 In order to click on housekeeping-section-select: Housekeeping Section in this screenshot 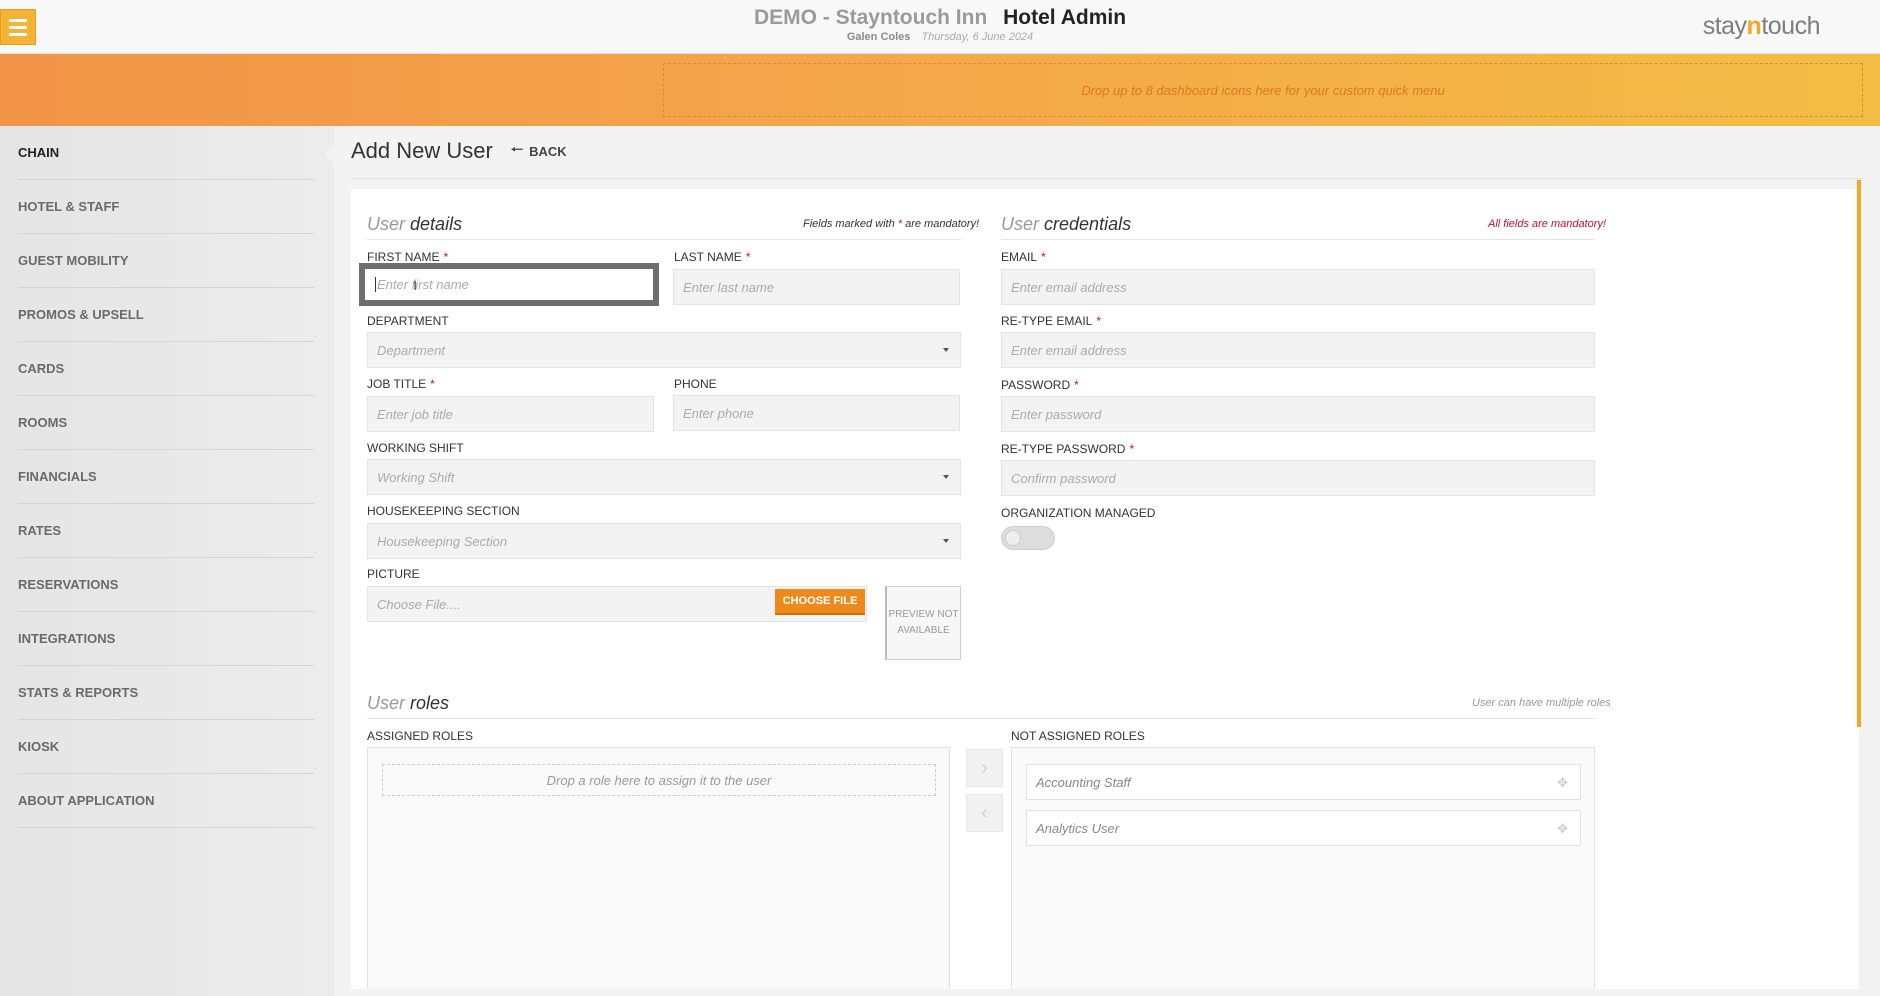, I will do `click(664, 541)`.